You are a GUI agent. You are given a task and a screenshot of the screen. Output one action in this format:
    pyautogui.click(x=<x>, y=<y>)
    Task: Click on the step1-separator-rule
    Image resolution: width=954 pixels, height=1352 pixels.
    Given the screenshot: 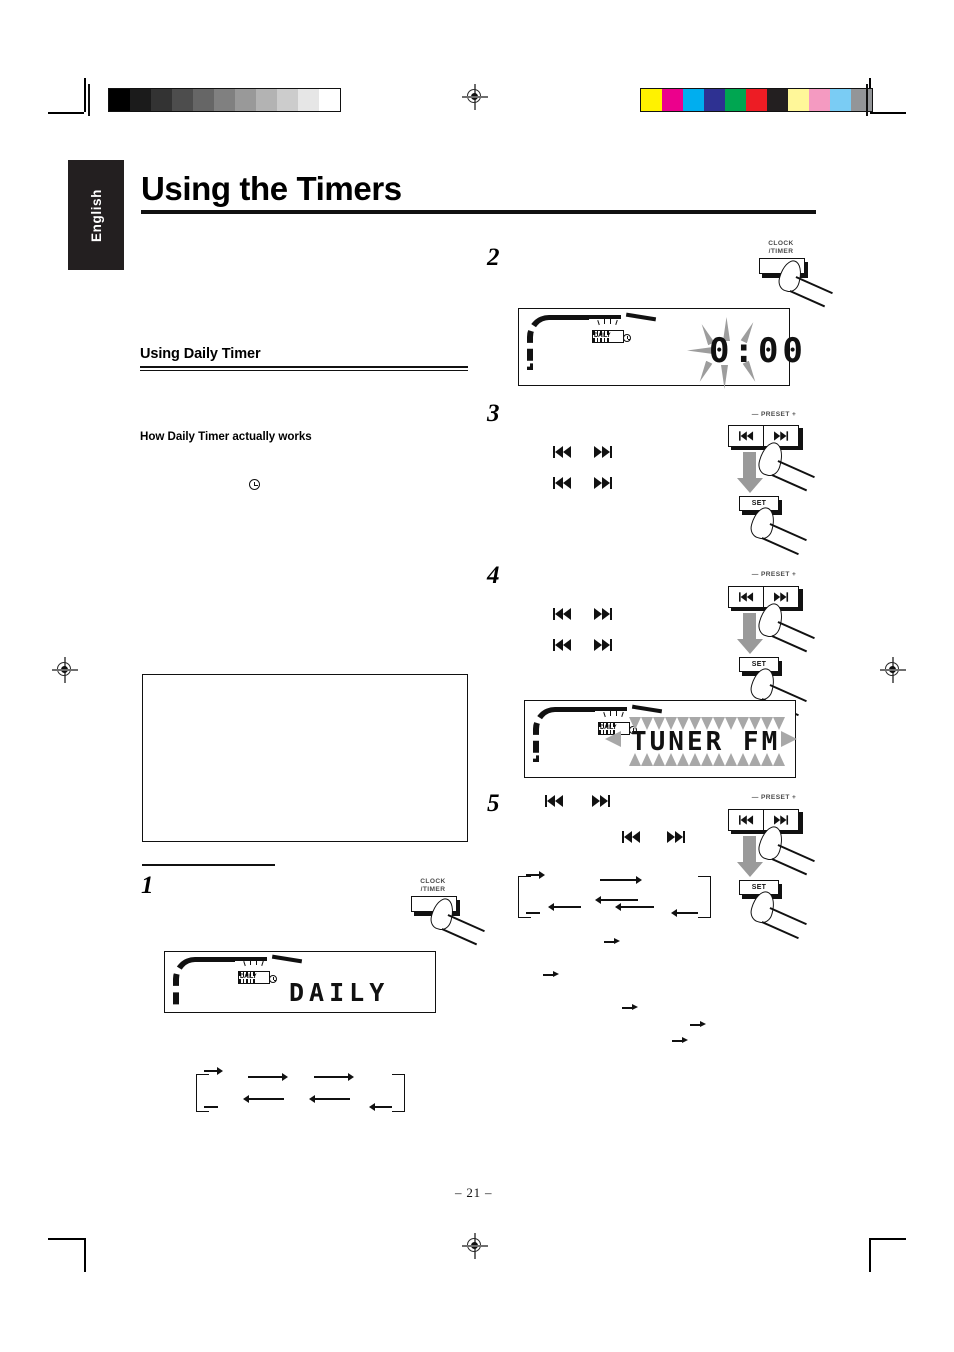 What is the action you would take?
    pyautogui.click(x=208, y=865)
    